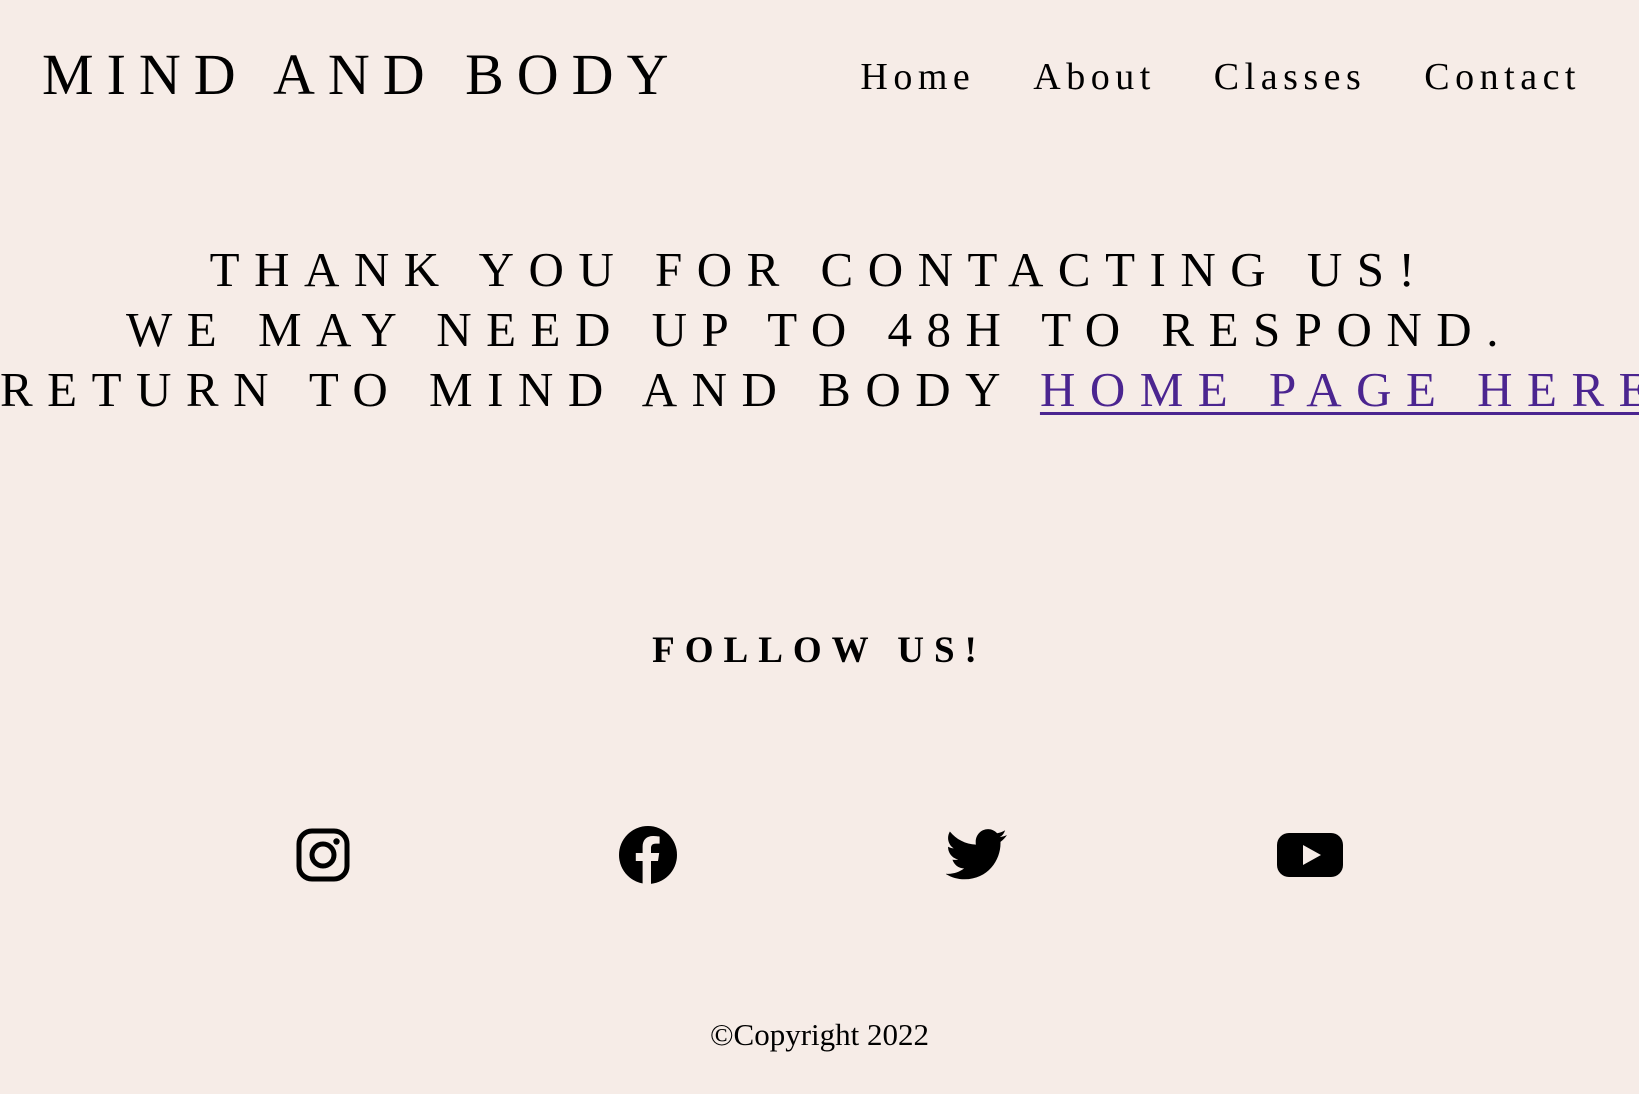  Describe the element at coordinates (819, 650) in the screenshot. I see `follow-us-heading: FOLLOW US!` at that location.